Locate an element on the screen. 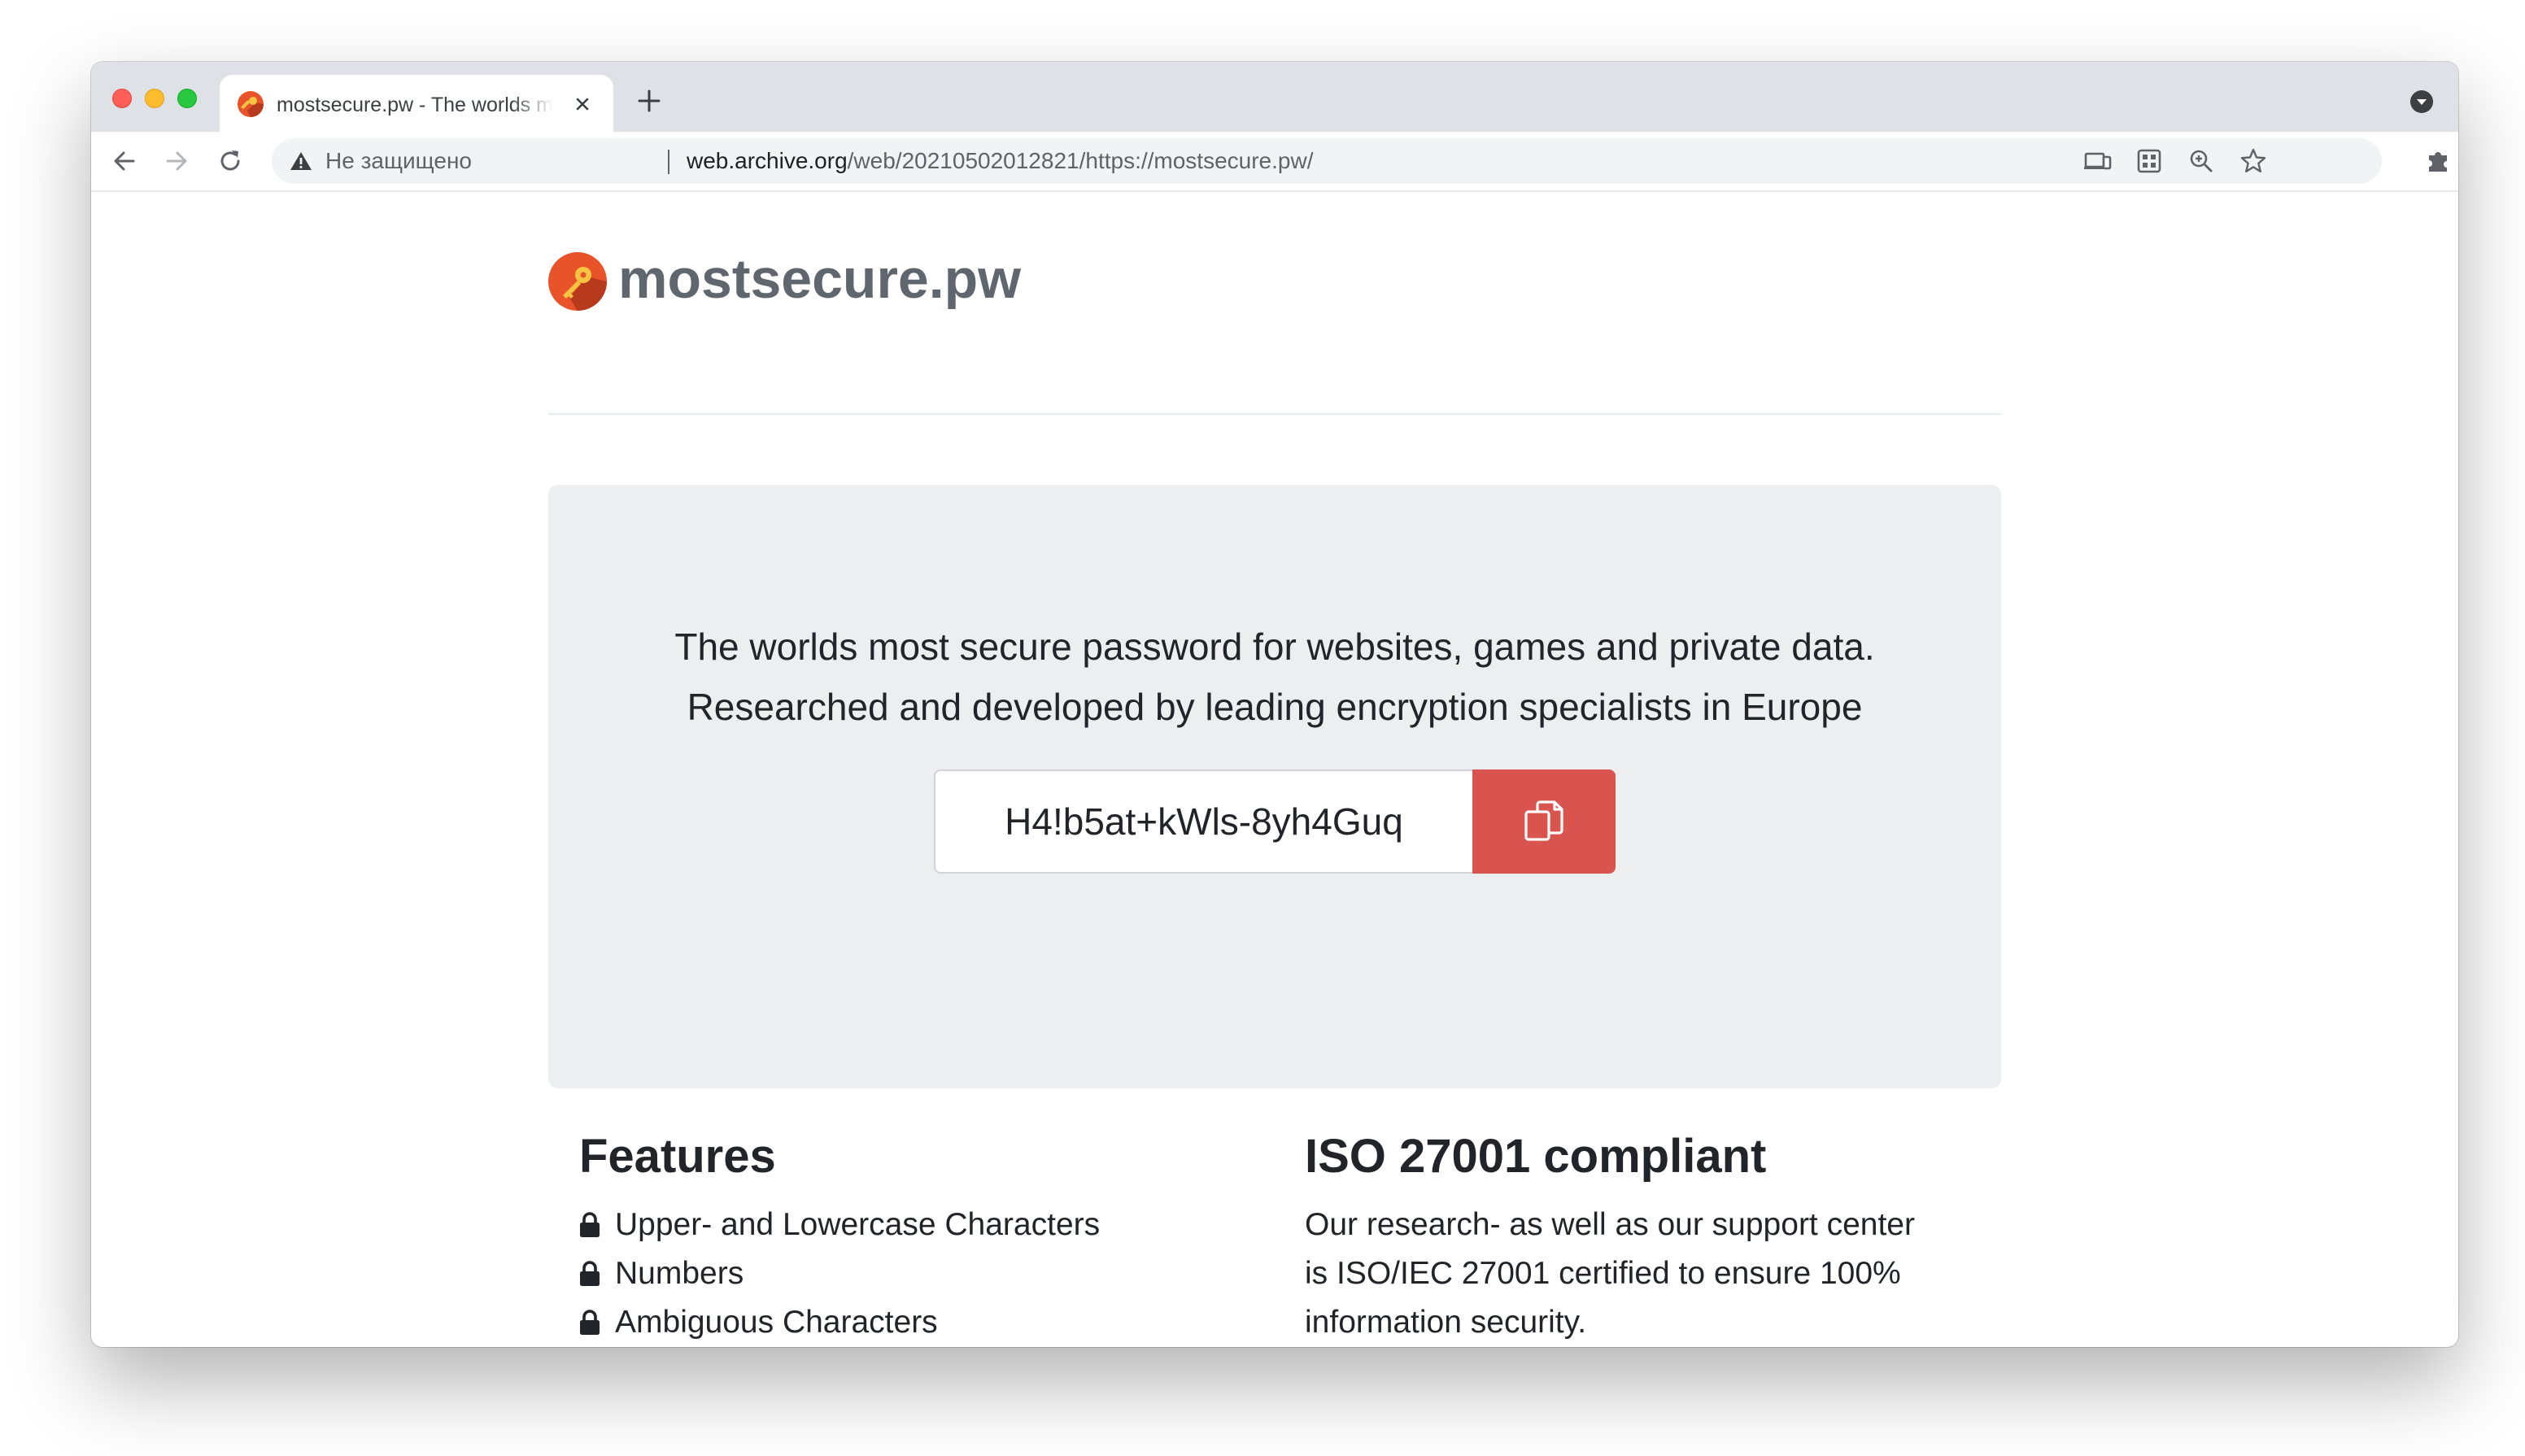 This screenshot has width=2525, height=1456. new-tab-plus-icon is located at coordinates (649, 101).